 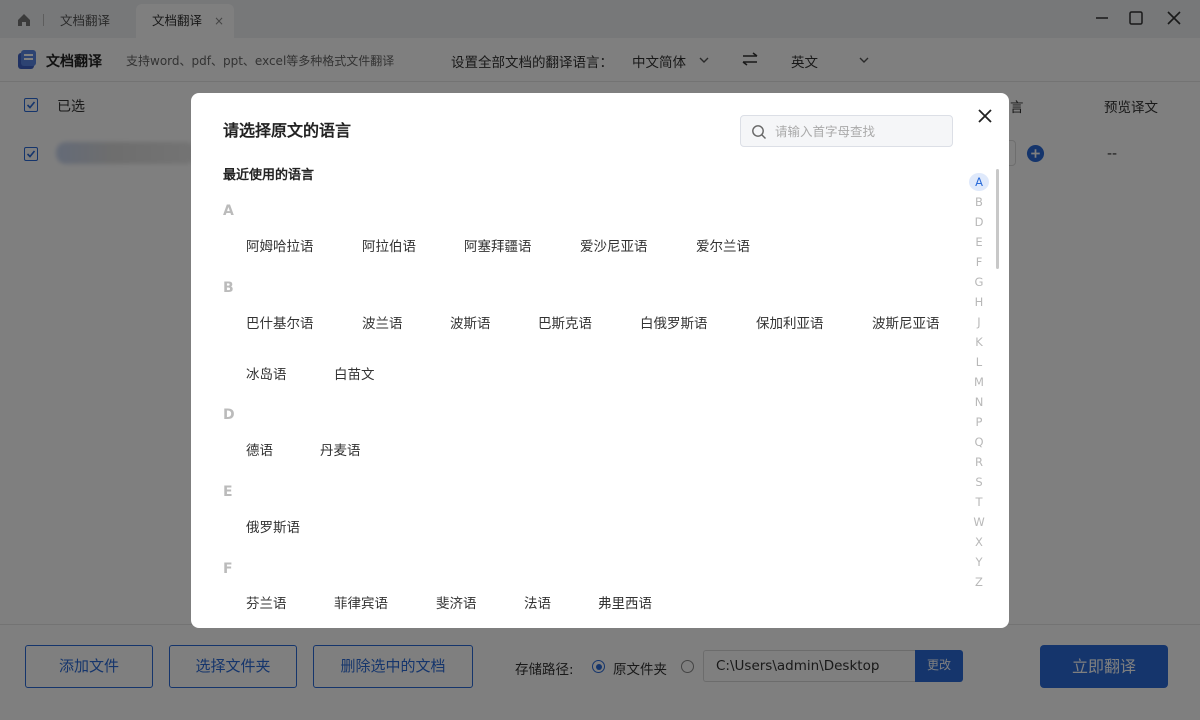 What do you see at coordinates (266, 602) in the screenshot?
I see `language-item: 芬兰语` at bounding box center [266, 602].